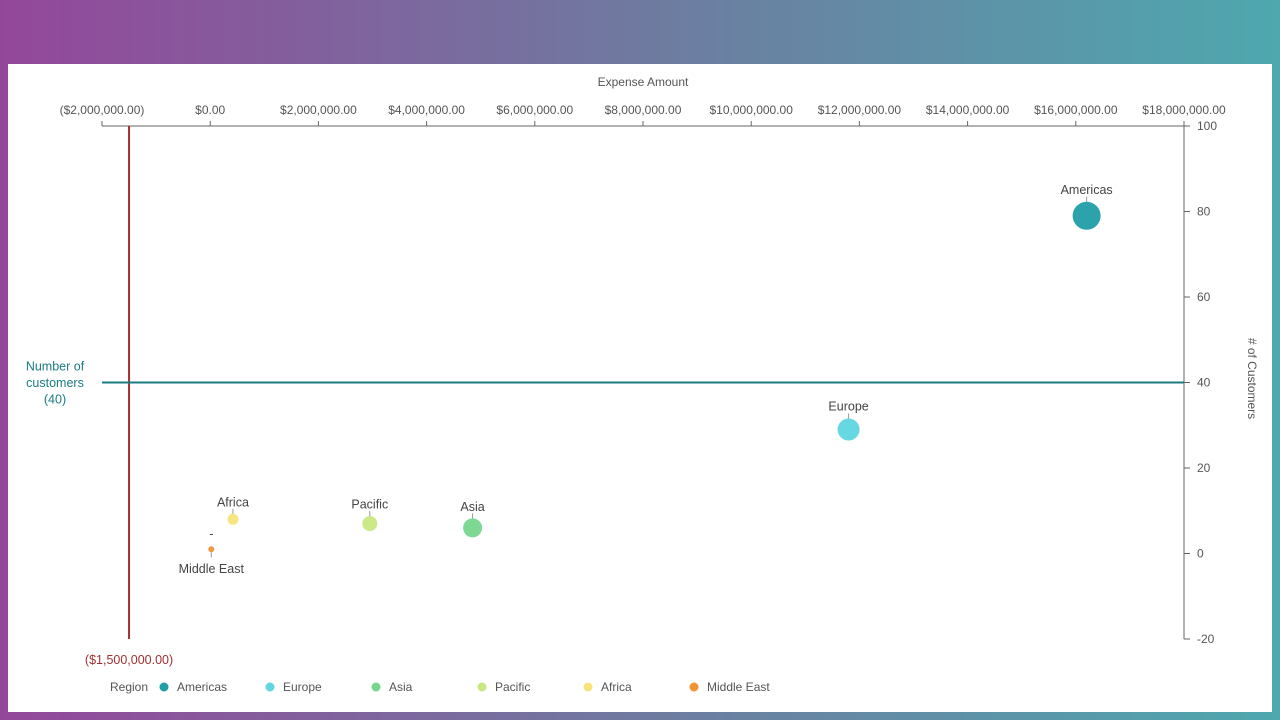 This screenshot has height=720, width=1280. I want to click on legend-title: Region, so click(129, 687).